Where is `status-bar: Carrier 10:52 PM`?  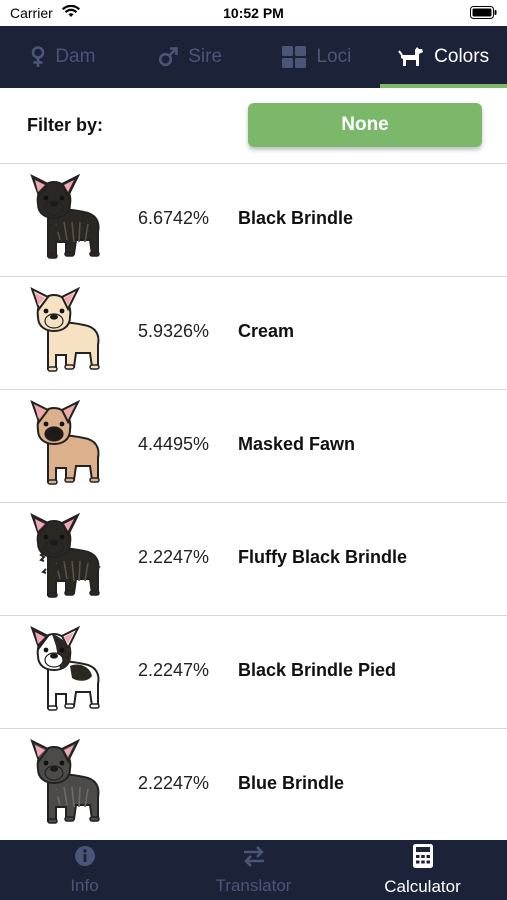 status-bar: Carrier 10:52 PM is located at coordinates (253, 13).